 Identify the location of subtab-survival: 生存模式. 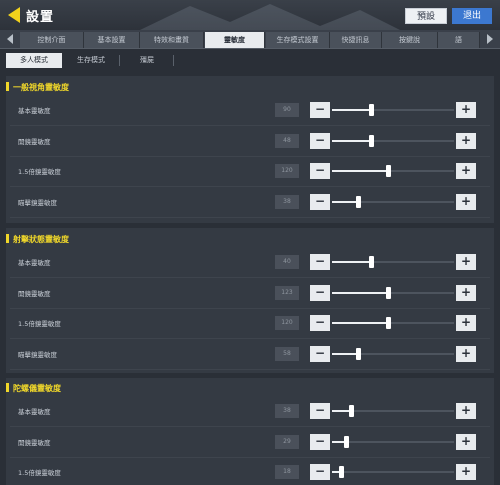
(91, 60).